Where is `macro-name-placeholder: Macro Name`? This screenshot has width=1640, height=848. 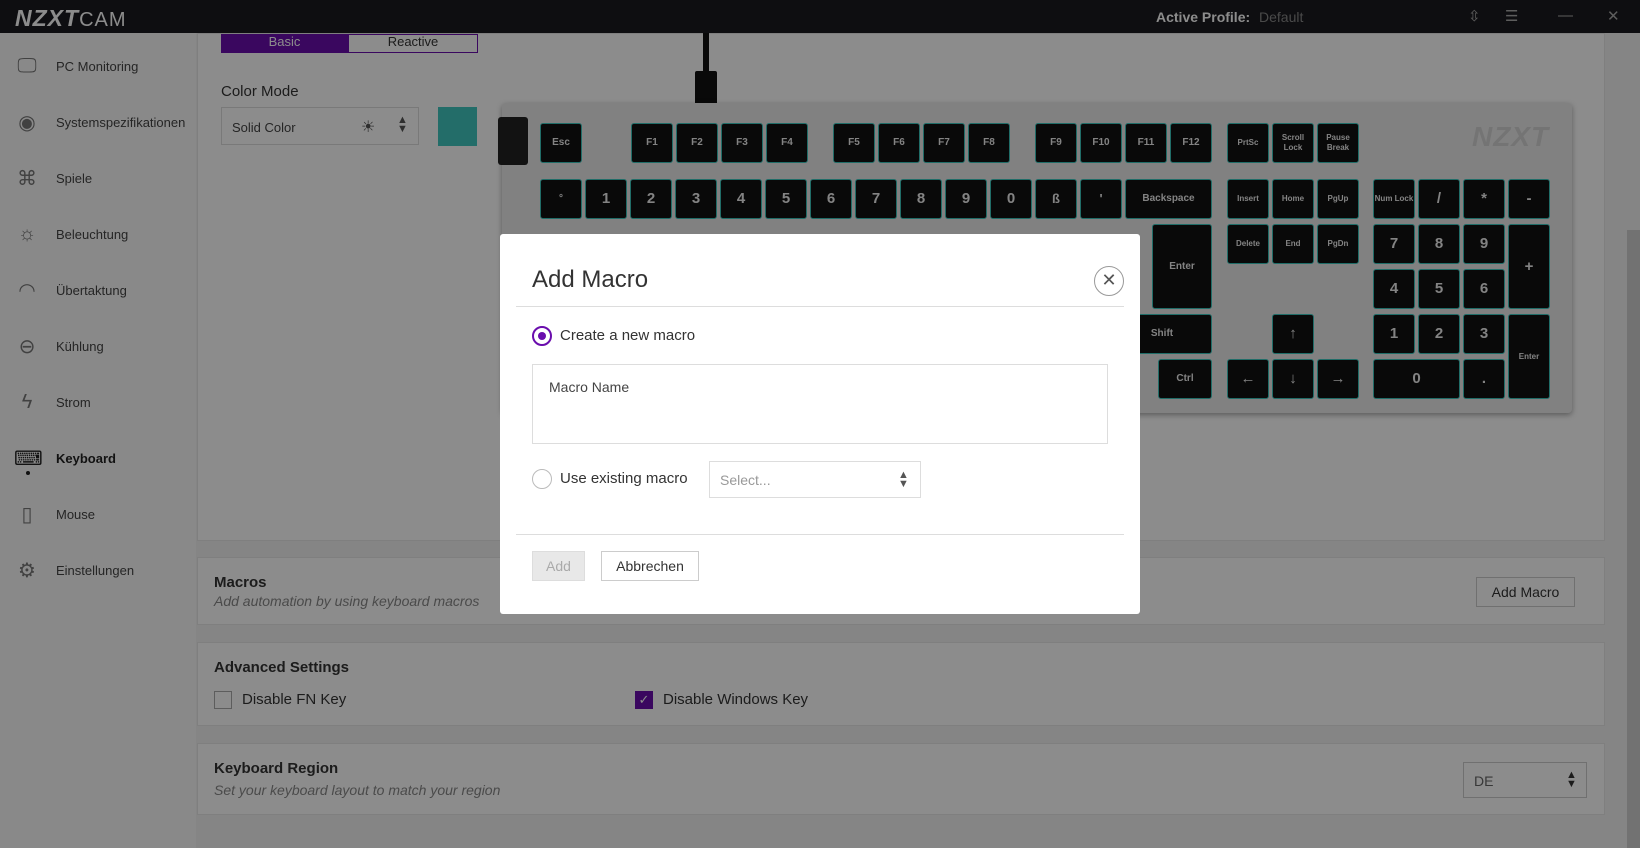
macro-name-placeholder: Macro Name is located at coordinates (589, 387).